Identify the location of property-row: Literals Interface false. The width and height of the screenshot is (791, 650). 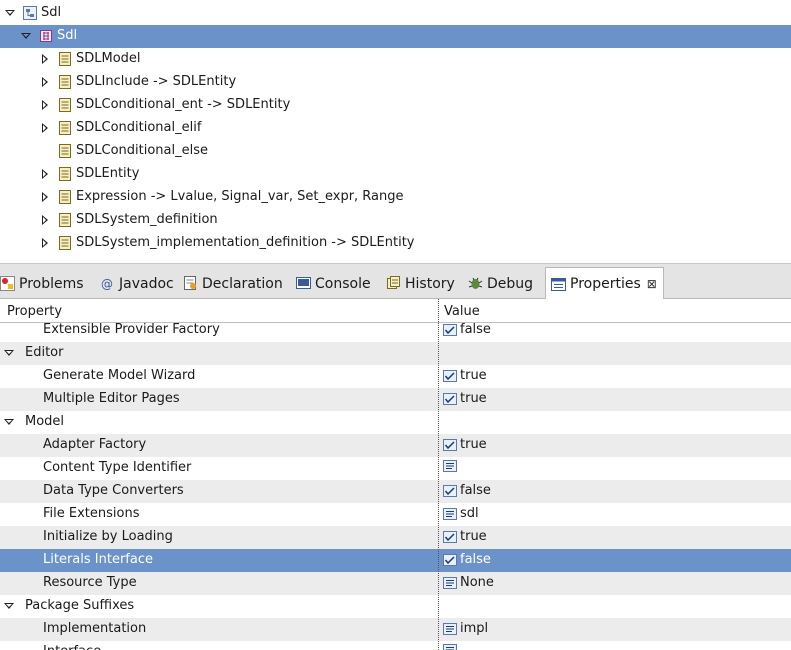
(395, 560).